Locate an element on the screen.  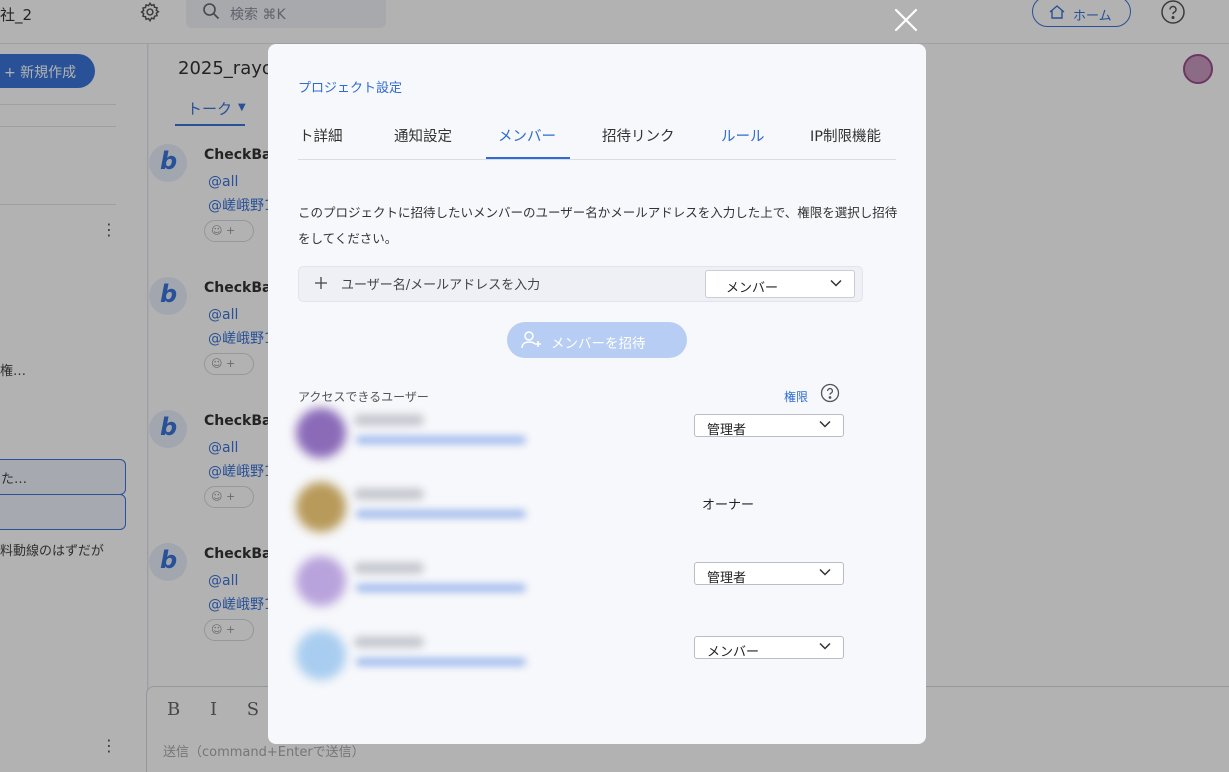
invite-user-input is located at coordinates (516, 285).